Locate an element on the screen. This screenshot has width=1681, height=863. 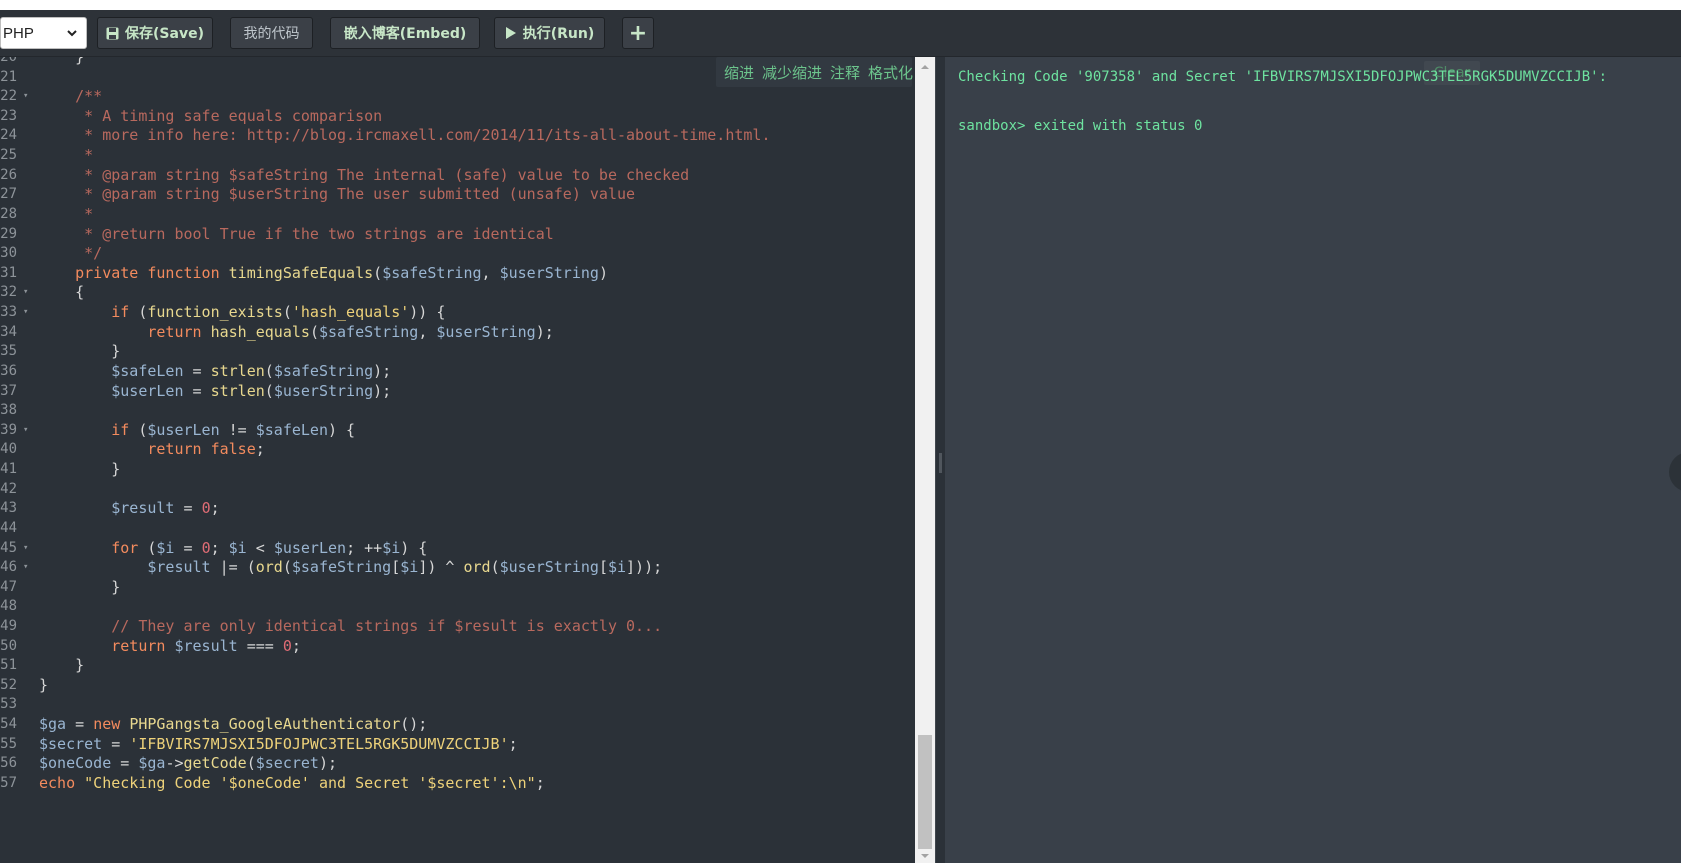
line-number: 48 is located at coordinates (8, 606).